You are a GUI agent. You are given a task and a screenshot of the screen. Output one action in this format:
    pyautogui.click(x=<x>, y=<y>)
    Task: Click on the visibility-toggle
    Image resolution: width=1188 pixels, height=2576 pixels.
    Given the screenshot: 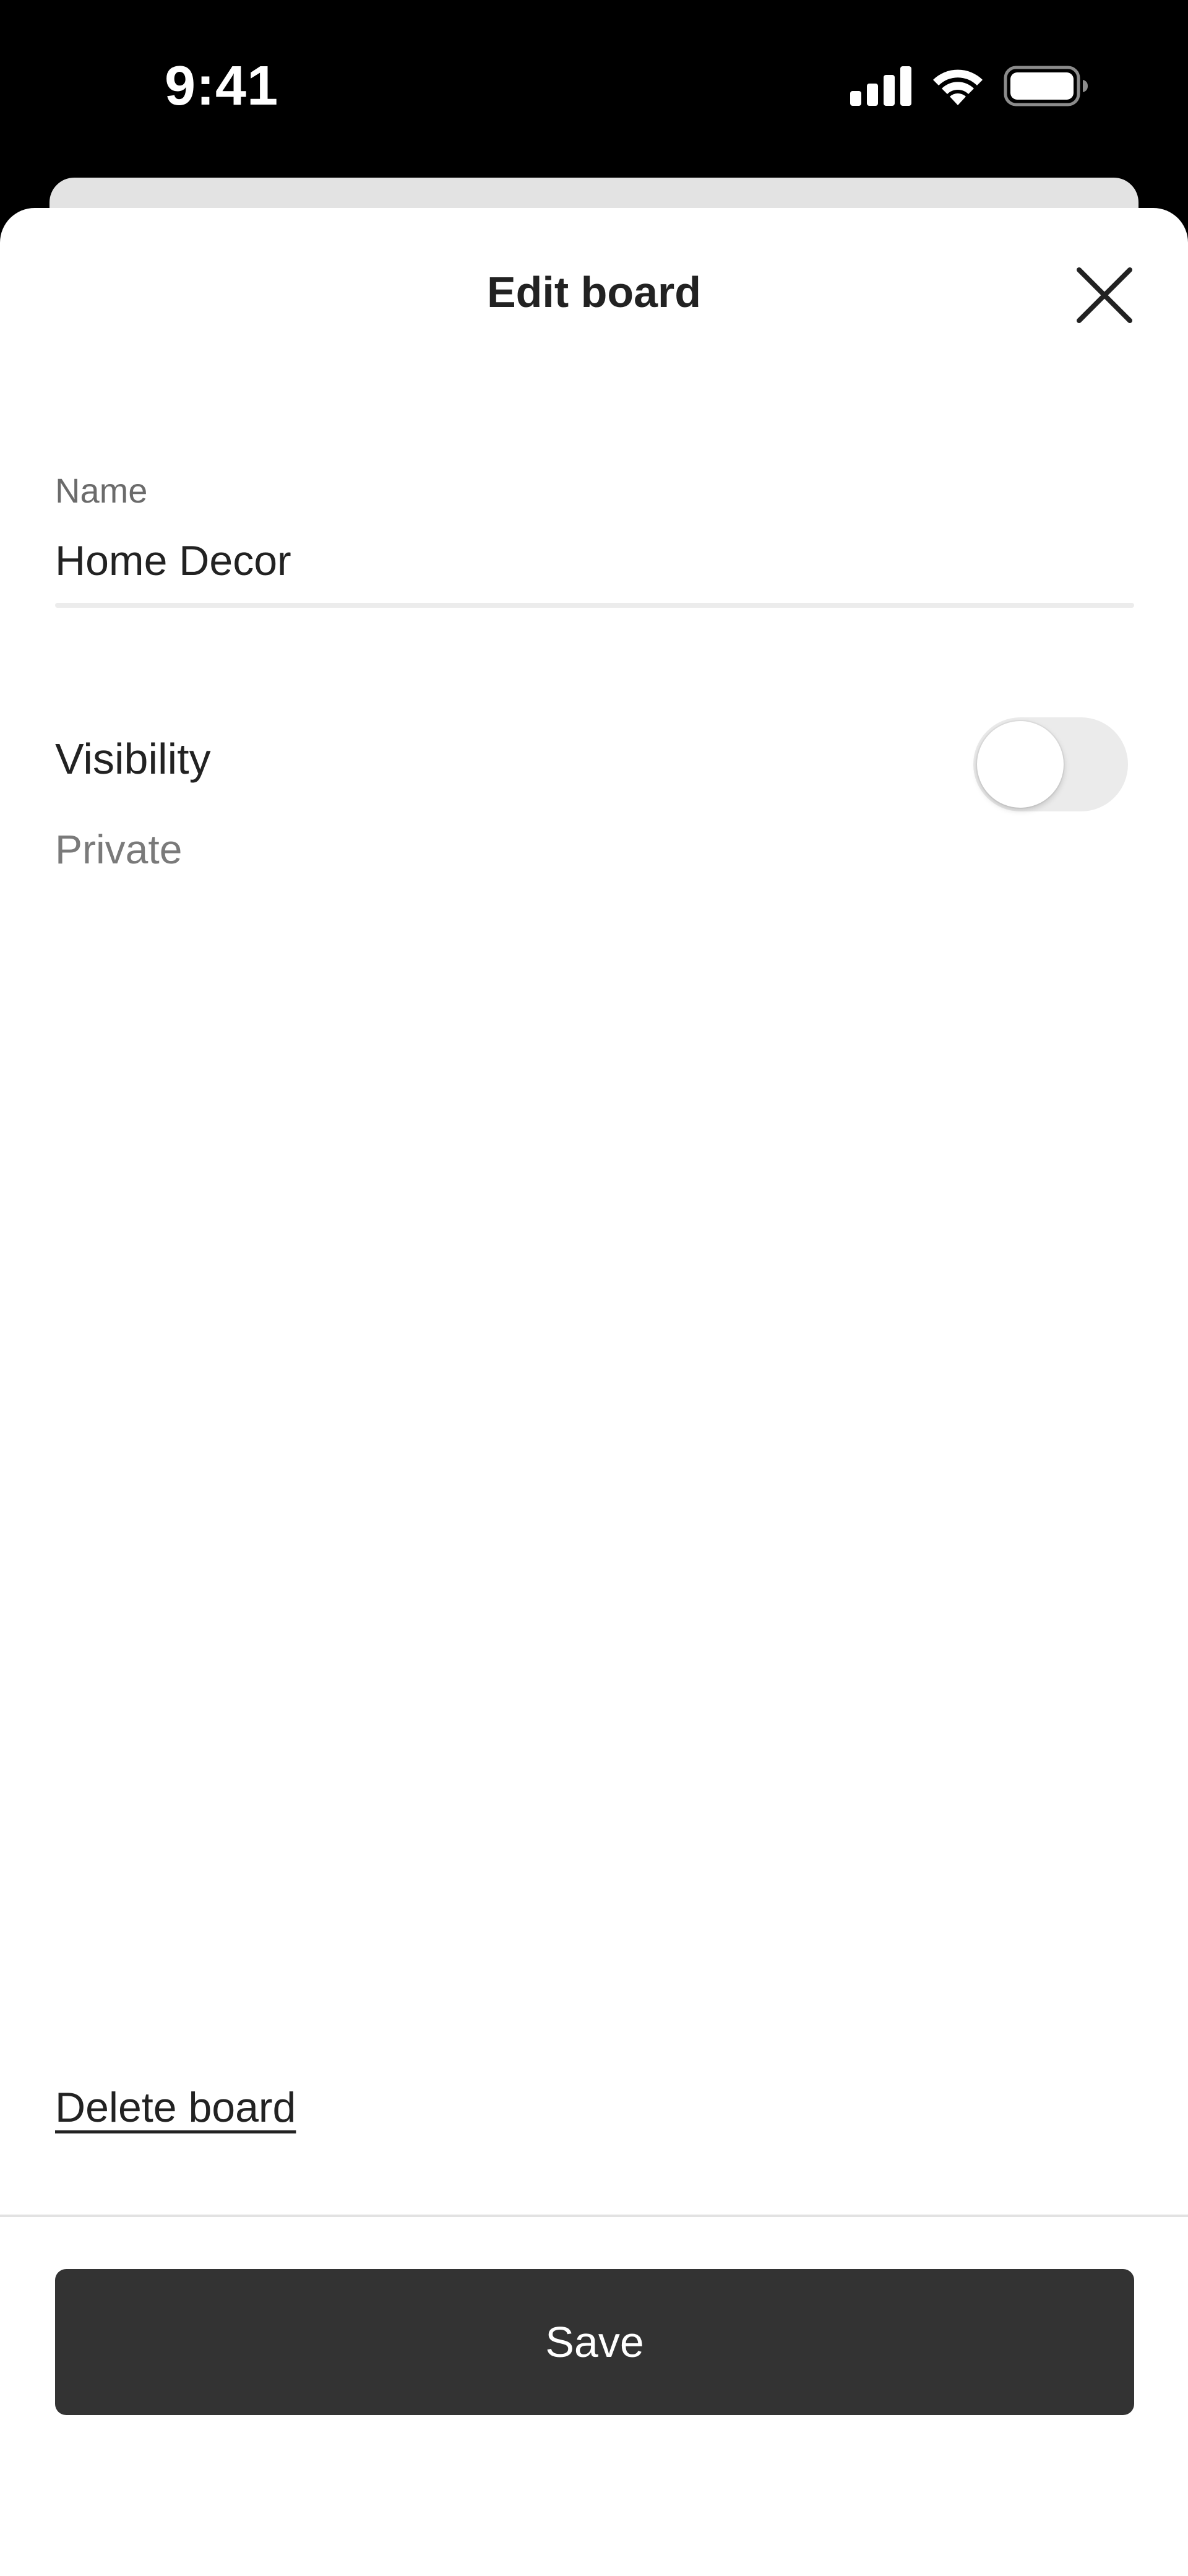 What is the action you would take?
    pyautogui.click(x=1050, y=764)
    